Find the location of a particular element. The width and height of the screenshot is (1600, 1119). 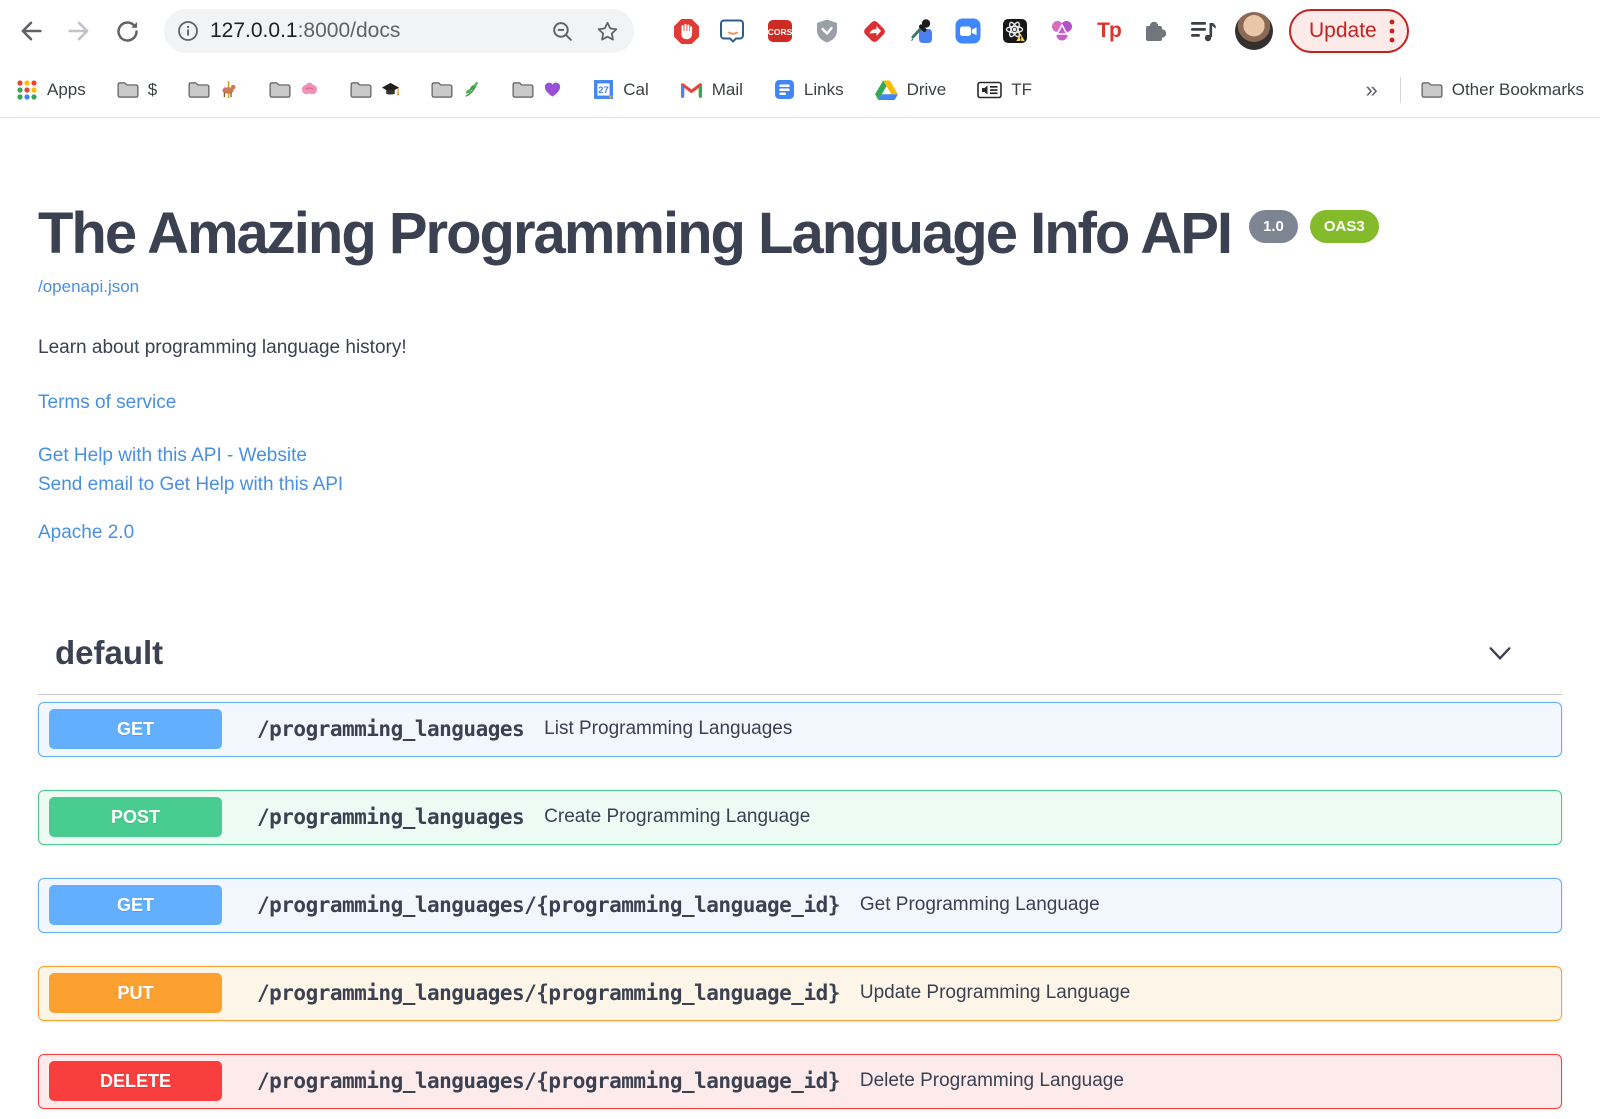

react-devtools-icon is located at coordinates (1015, 31).